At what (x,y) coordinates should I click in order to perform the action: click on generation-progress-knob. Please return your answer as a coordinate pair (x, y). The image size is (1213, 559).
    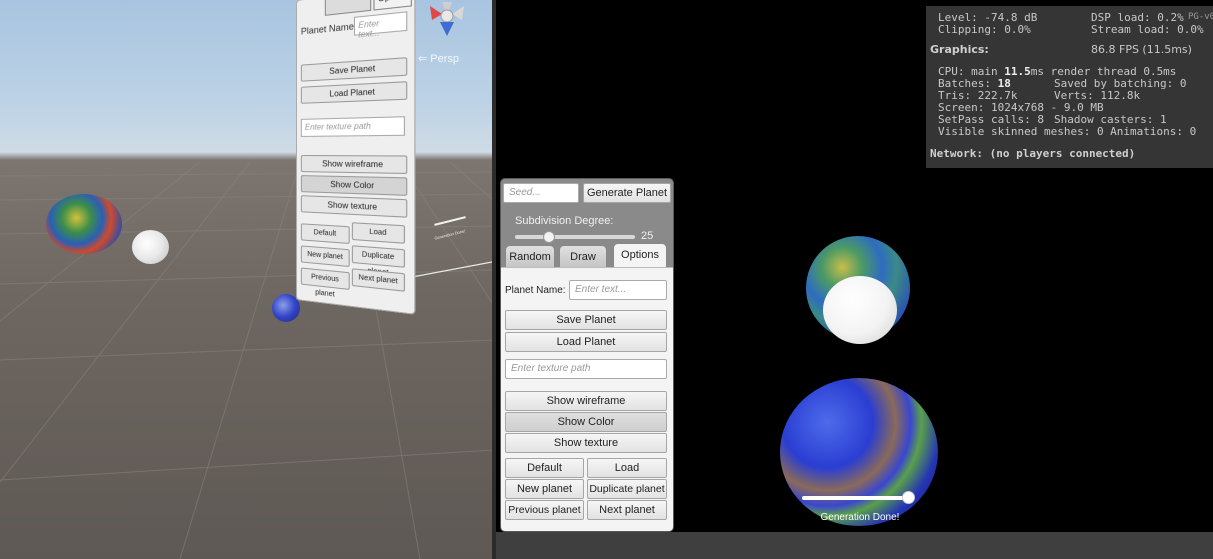
    Looking at the image, I should click on (908, 497).